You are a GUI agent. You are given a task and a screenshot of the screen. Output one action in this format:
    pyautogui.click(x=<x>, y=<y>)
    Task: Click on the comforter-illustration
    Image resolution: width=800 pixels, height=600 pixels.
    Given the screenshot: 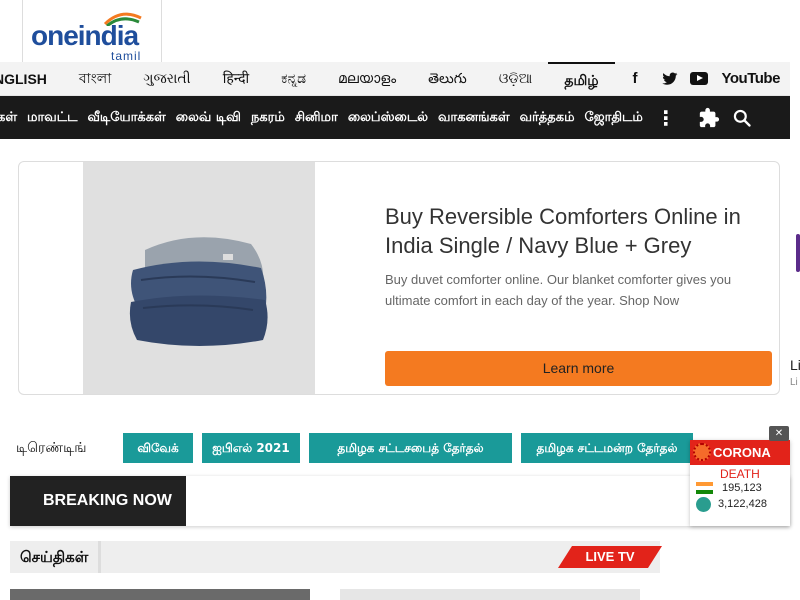 What is the action you would take?
    pyautogui.click(x=198, y=291)
    